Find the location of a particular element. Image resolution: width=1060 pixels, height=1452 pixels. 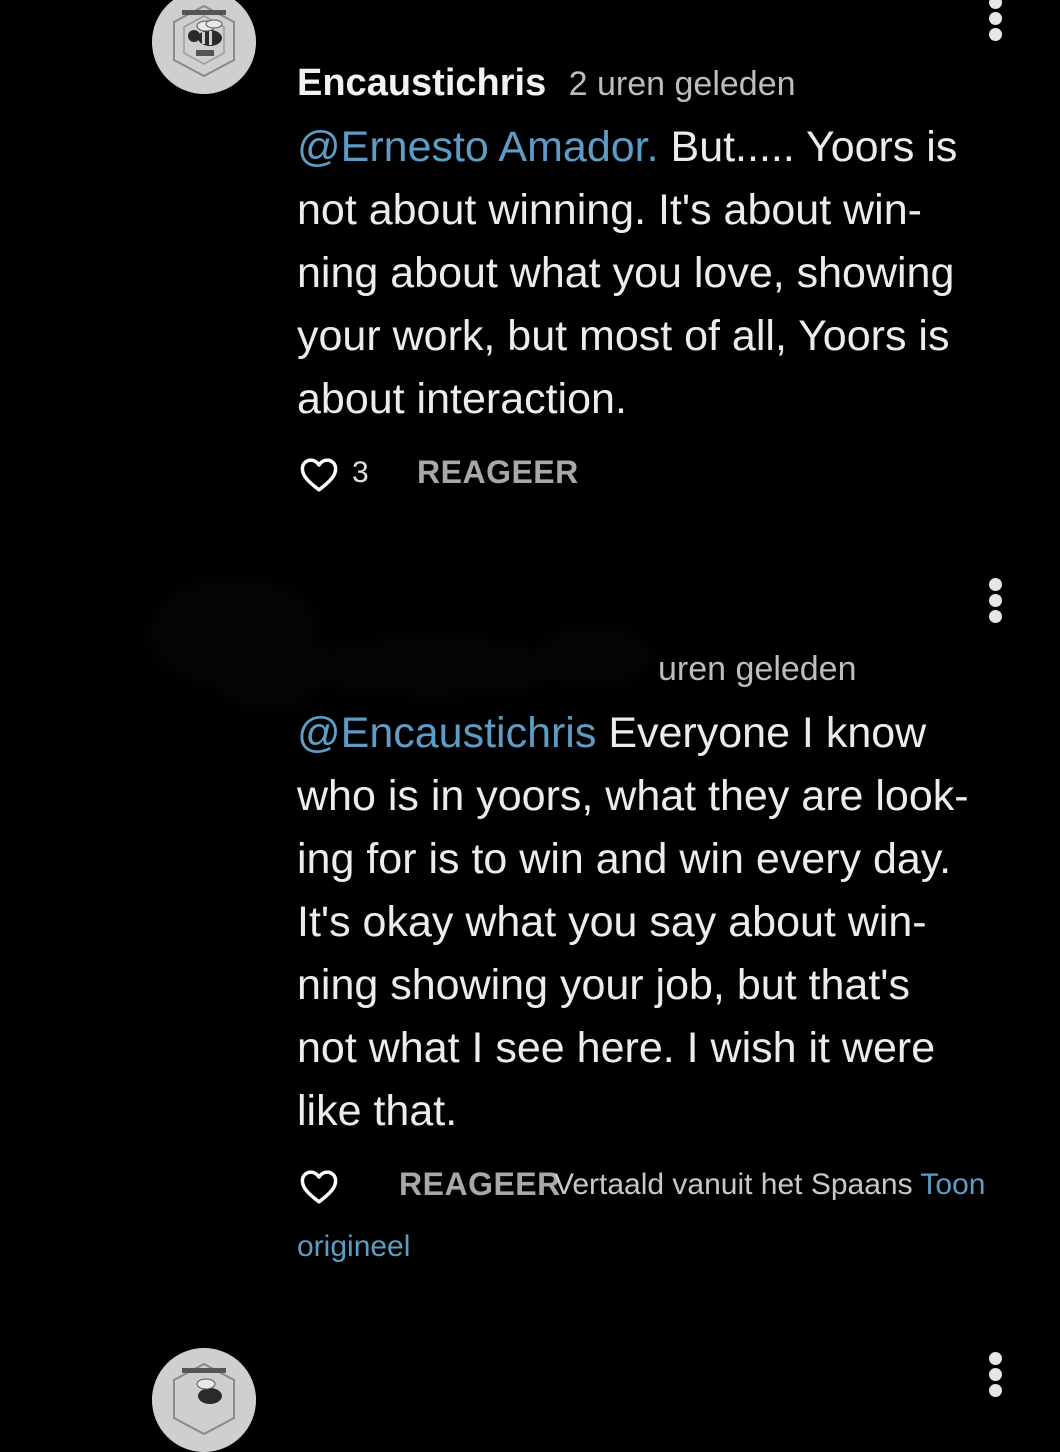

comment-actions: 3 REAGEER is located at coordinates (497, 476).